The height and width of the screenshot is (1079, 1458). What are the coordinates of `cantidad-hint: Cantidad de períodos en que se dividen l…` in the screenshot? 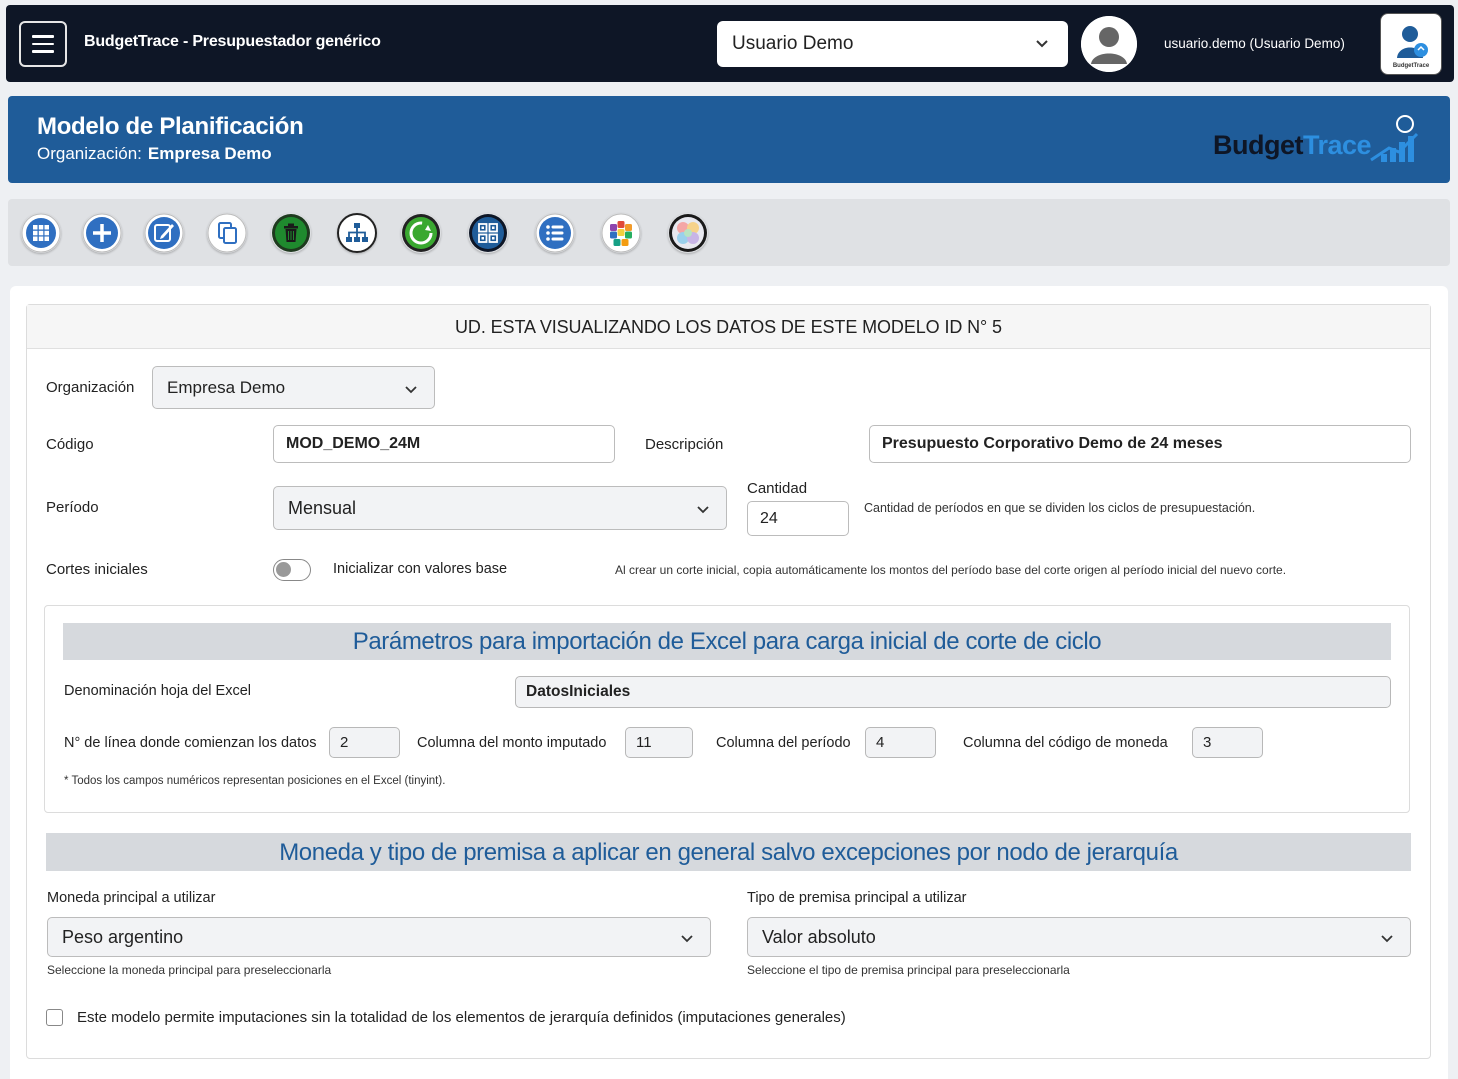 It's located at (1060, 508).